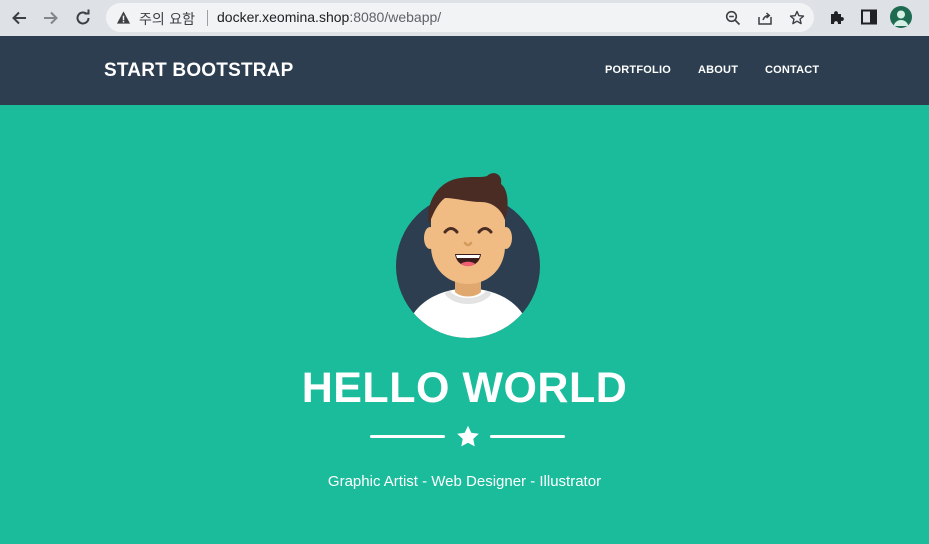 This screenshot has width=929, height=544. What do you see at coordinates (527, 436) in the screenshot?
I see `divider-line-right` at bounding box center [527, 436].